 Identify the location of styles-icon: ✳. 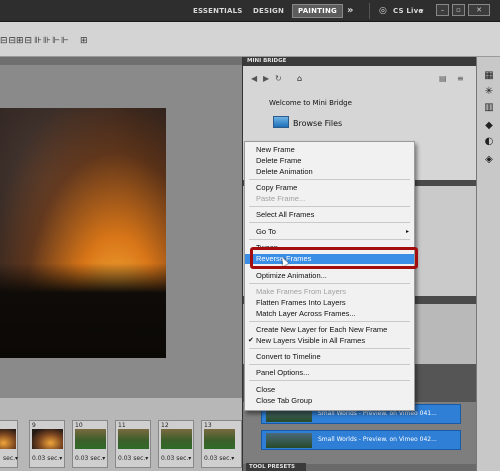
(489, 91).